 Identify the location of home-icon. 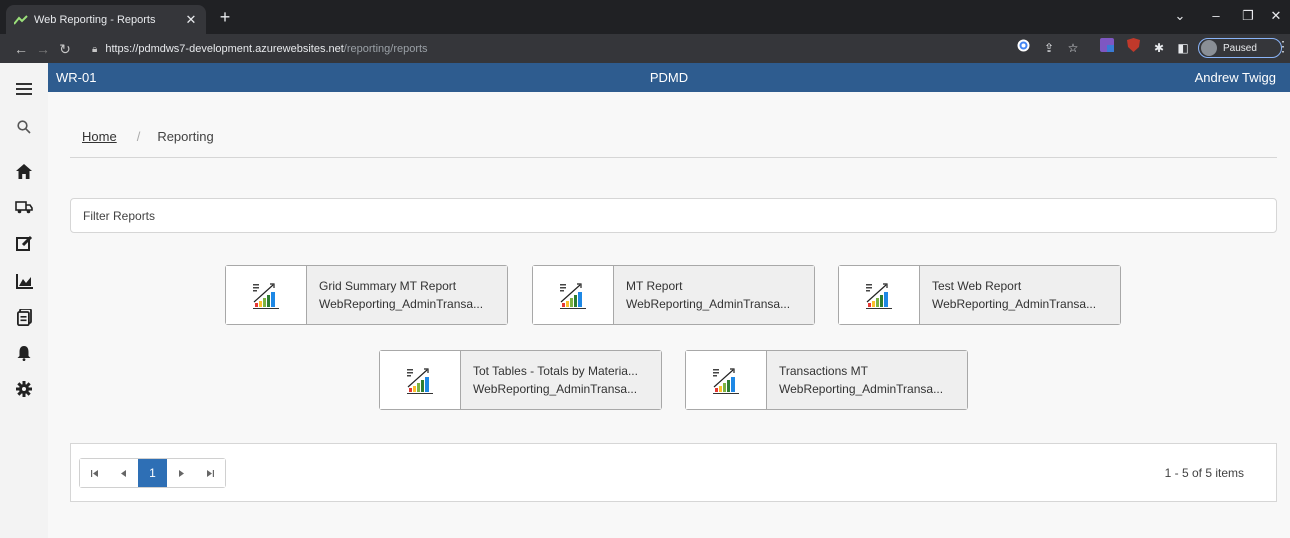
(24, 171).